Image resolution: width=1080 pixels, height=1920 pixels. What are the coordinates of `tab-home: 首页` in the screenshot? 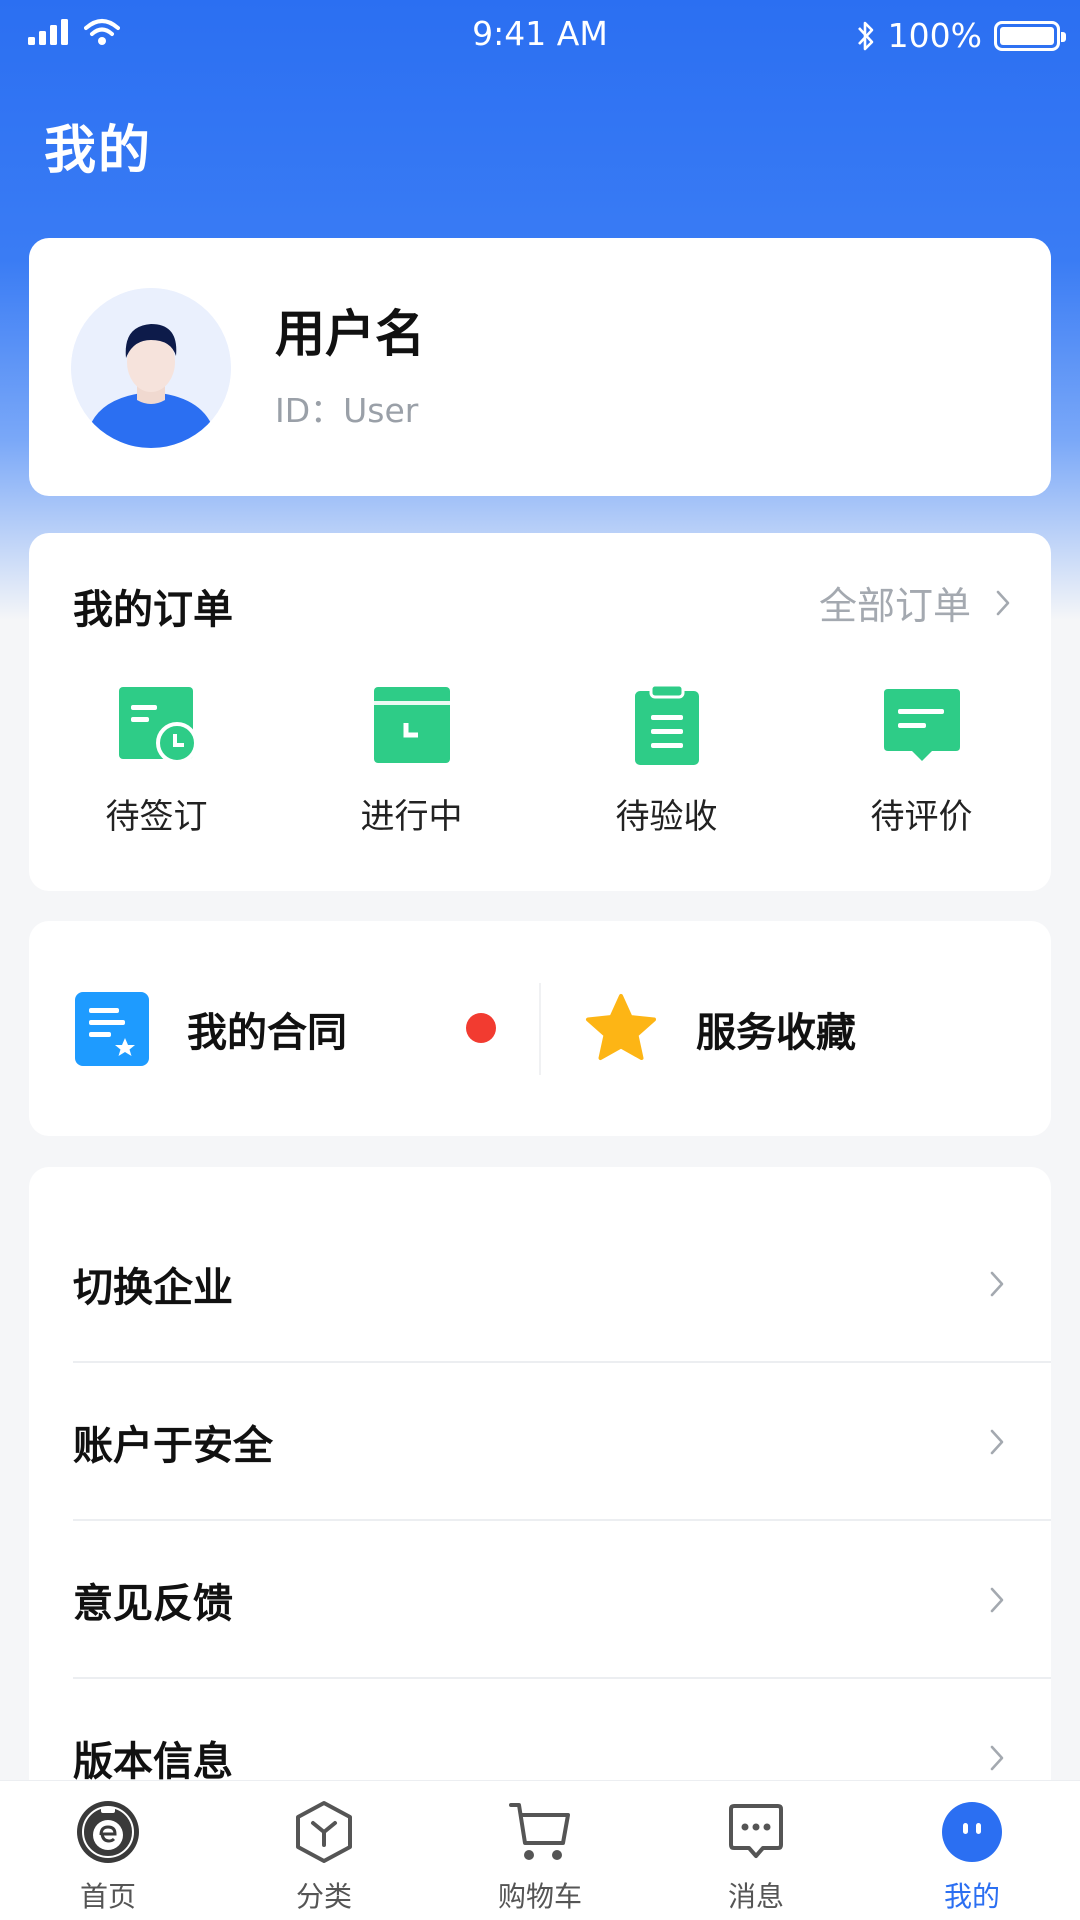 It's located at (108, 1850).